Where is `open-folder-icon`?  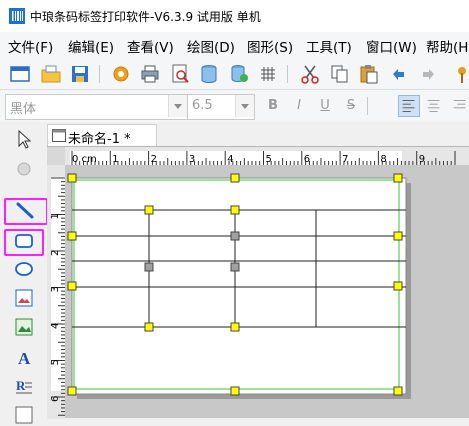 open-folder-icon is located at coordinates (51, 74).